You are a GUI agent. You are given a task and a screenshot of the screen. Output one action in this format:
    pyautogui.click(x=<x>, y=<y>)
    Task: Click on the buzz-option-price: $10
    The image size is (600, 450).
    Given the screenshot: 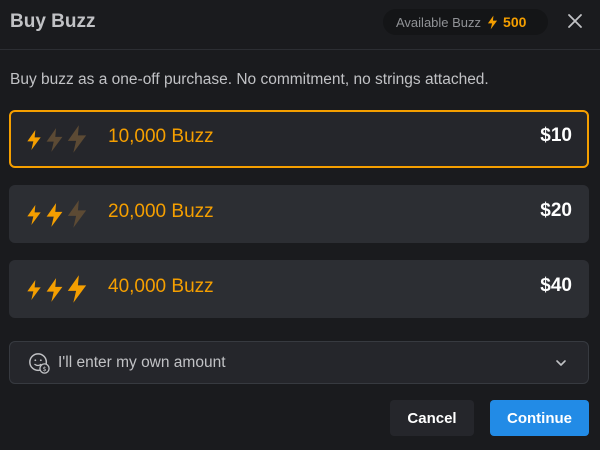 What is the action you would take?
    pyautogui.click(x=556, y=135)
    